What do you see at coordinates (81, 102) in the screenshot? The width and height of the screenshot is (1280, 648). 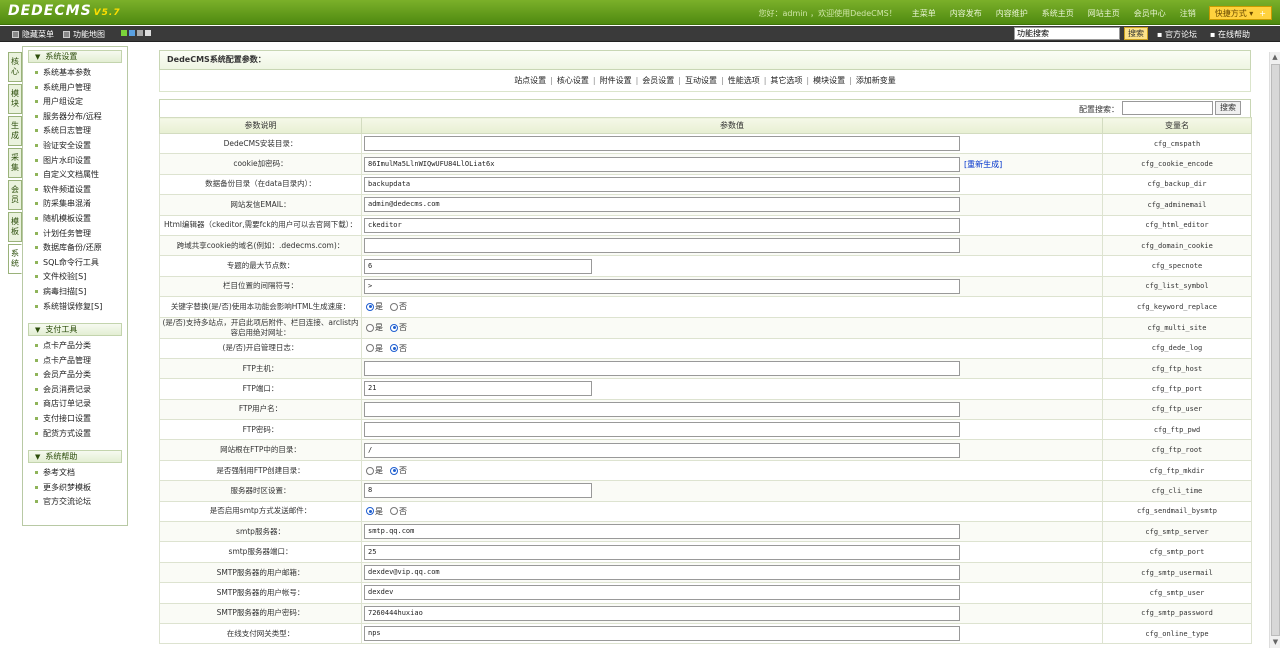 I see `menu-item: 用户组设定` at bounding box center [81, 102].